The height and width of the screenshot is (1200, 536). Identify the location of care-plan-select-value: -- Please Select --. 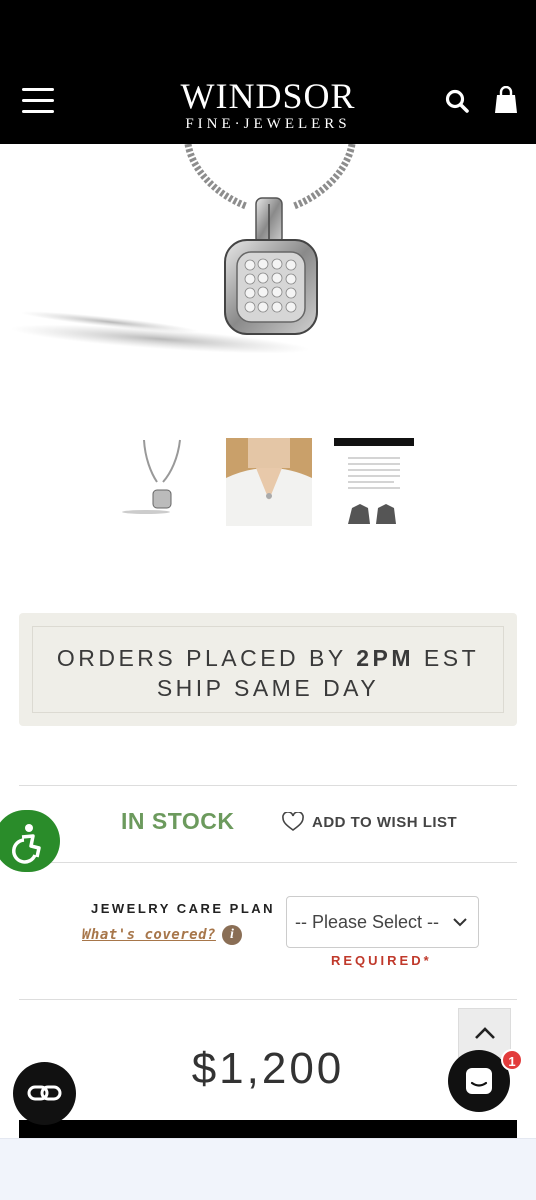
(367, 922).